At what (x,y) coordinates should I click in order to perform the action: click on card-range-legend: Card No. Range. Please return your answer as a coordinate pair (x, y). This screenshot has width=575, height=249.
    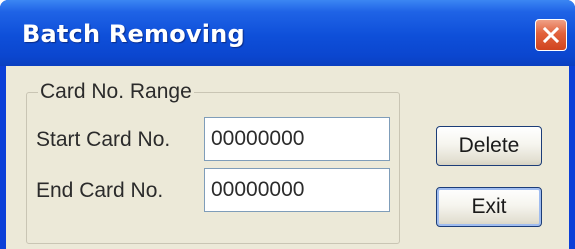
    Looking at the image, I should click on (116, 92).